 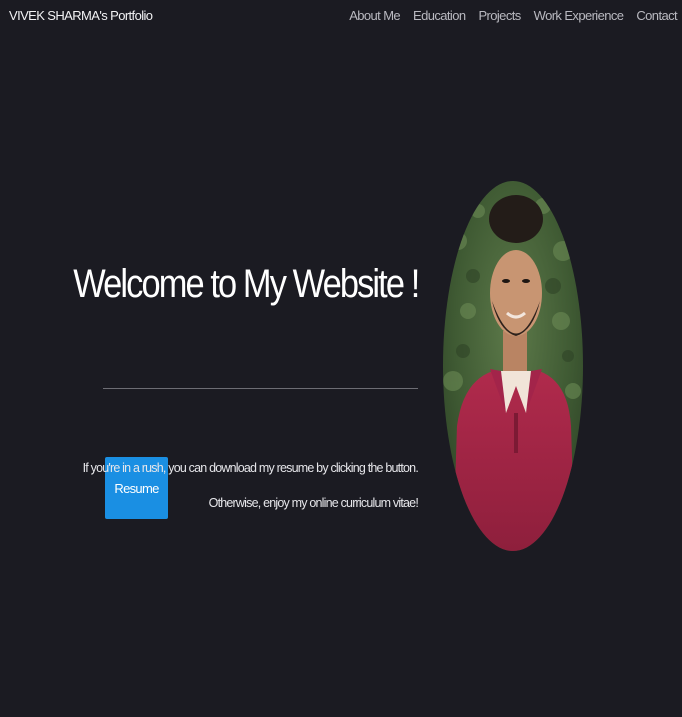 I want to click on divider, so click(x=260, y=388).